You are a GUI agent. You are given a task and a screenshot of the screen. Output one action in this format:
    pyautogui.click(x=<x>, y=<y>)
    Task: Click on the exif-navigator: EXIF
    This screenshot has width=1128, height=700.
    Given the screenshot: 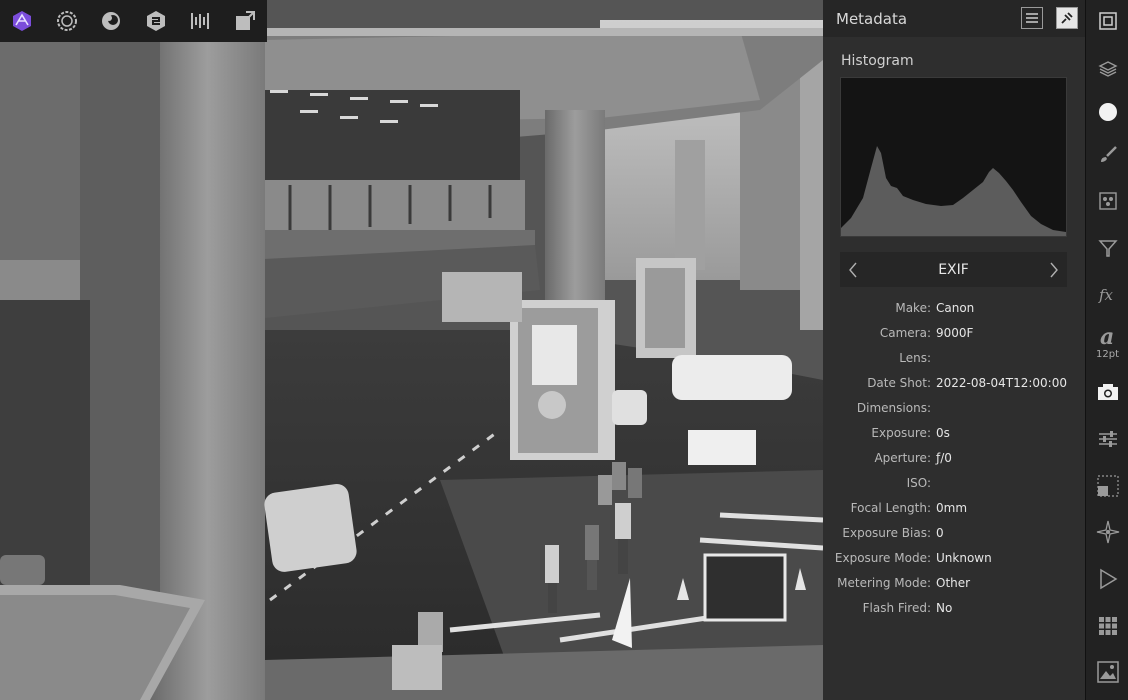 What is the action you would take?
    pyautogui.click(x=953, y=269)
    